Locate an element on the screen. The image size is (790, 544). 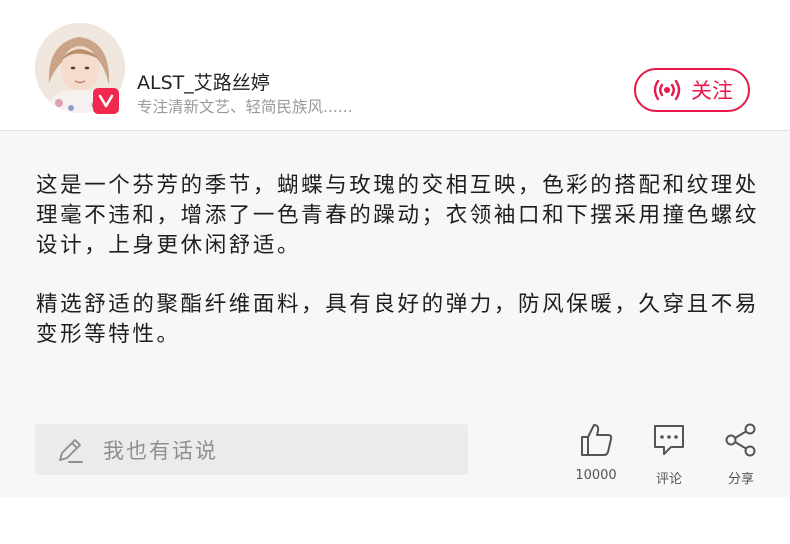
share-button: 分享 is located at coordinates (741, 454).